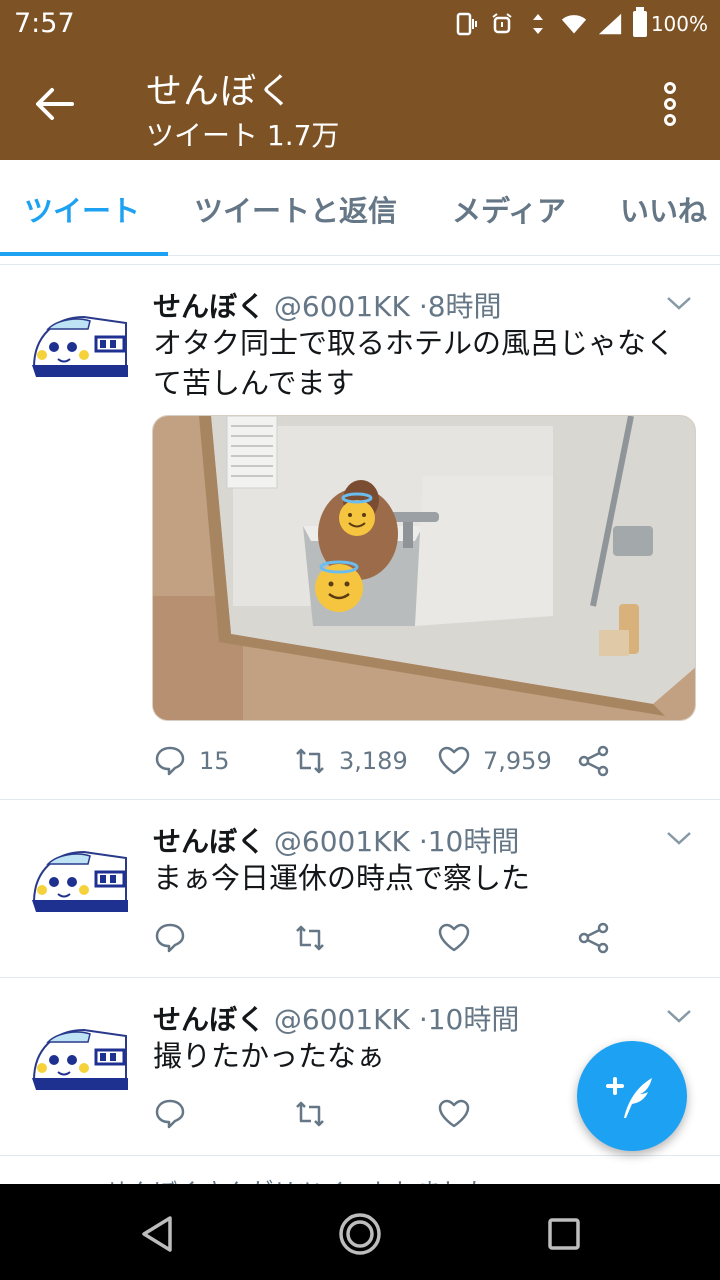  Describe the element at coordinates (679, 24) in the screenshot. I see `battery-percent: 100%` at that location.